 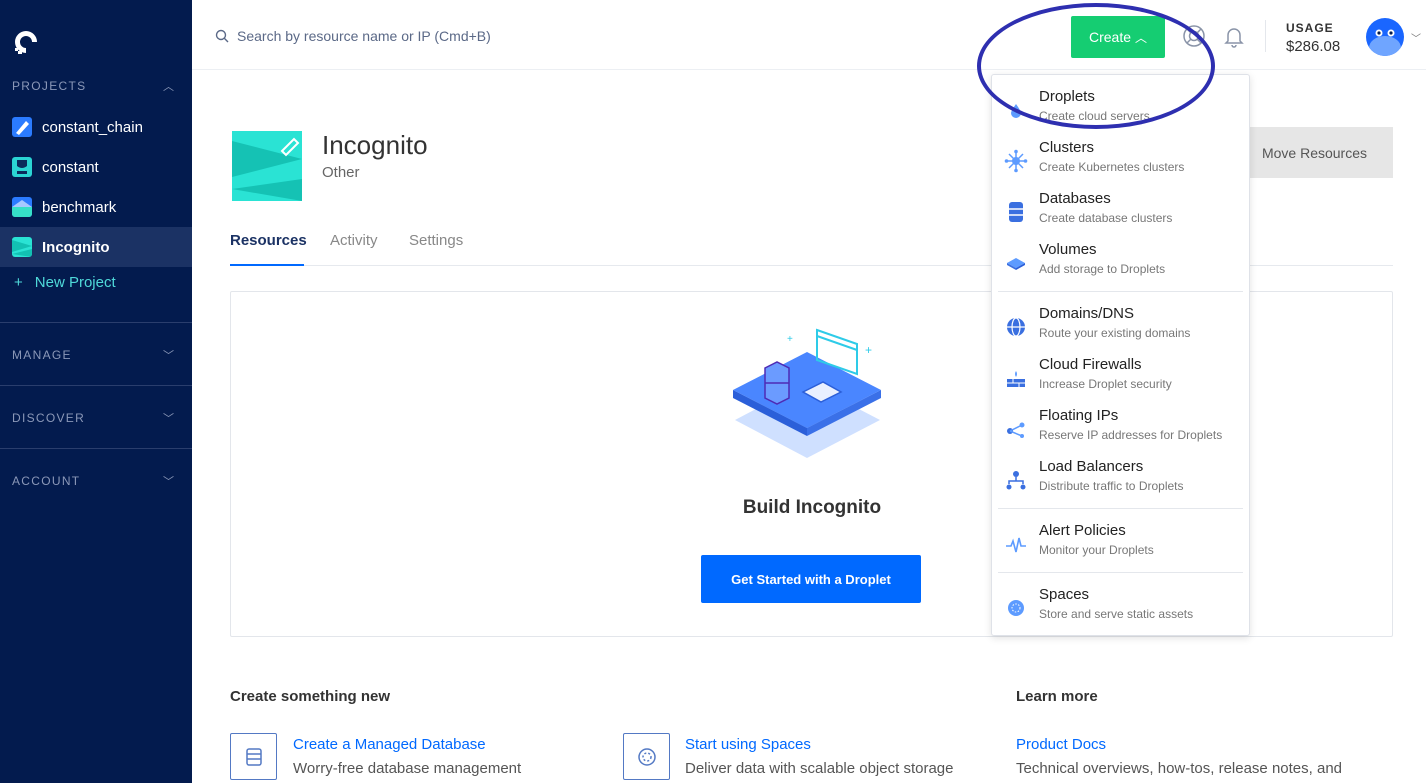 I want to click on tab-settings: Settings, so click(x=436, y=240).